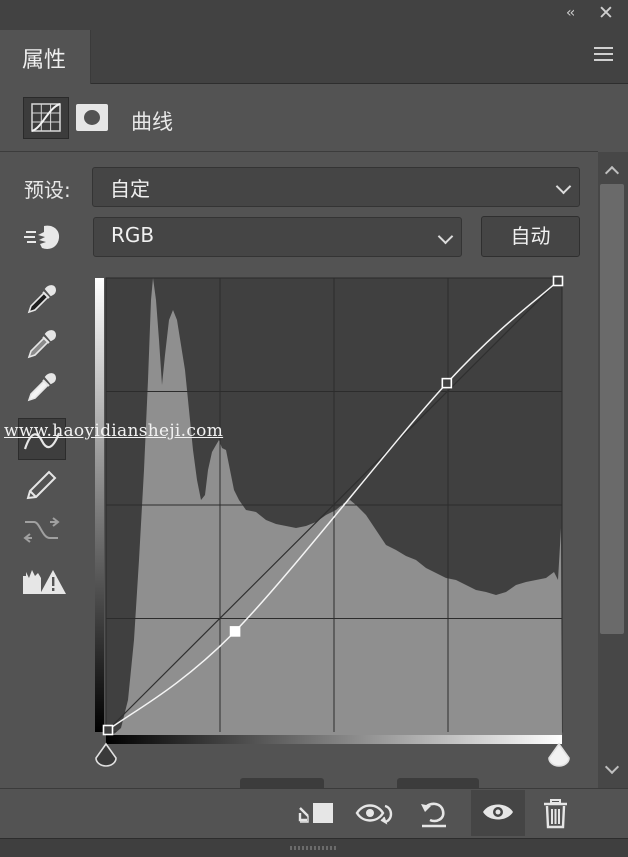  What do you see at coordinates (499, 814) in the screenshot?
I see `visibility-eye-icon` at bounding box center [499, 814].